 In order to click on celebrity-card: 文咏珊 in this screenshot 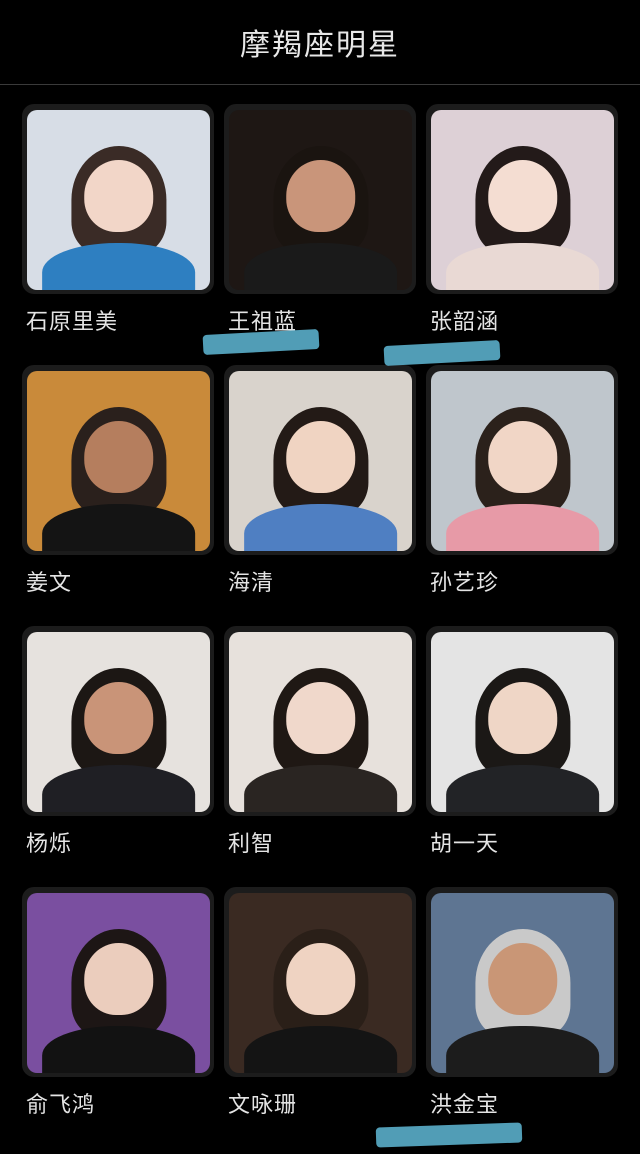, I will do `click(320, 1017)`.